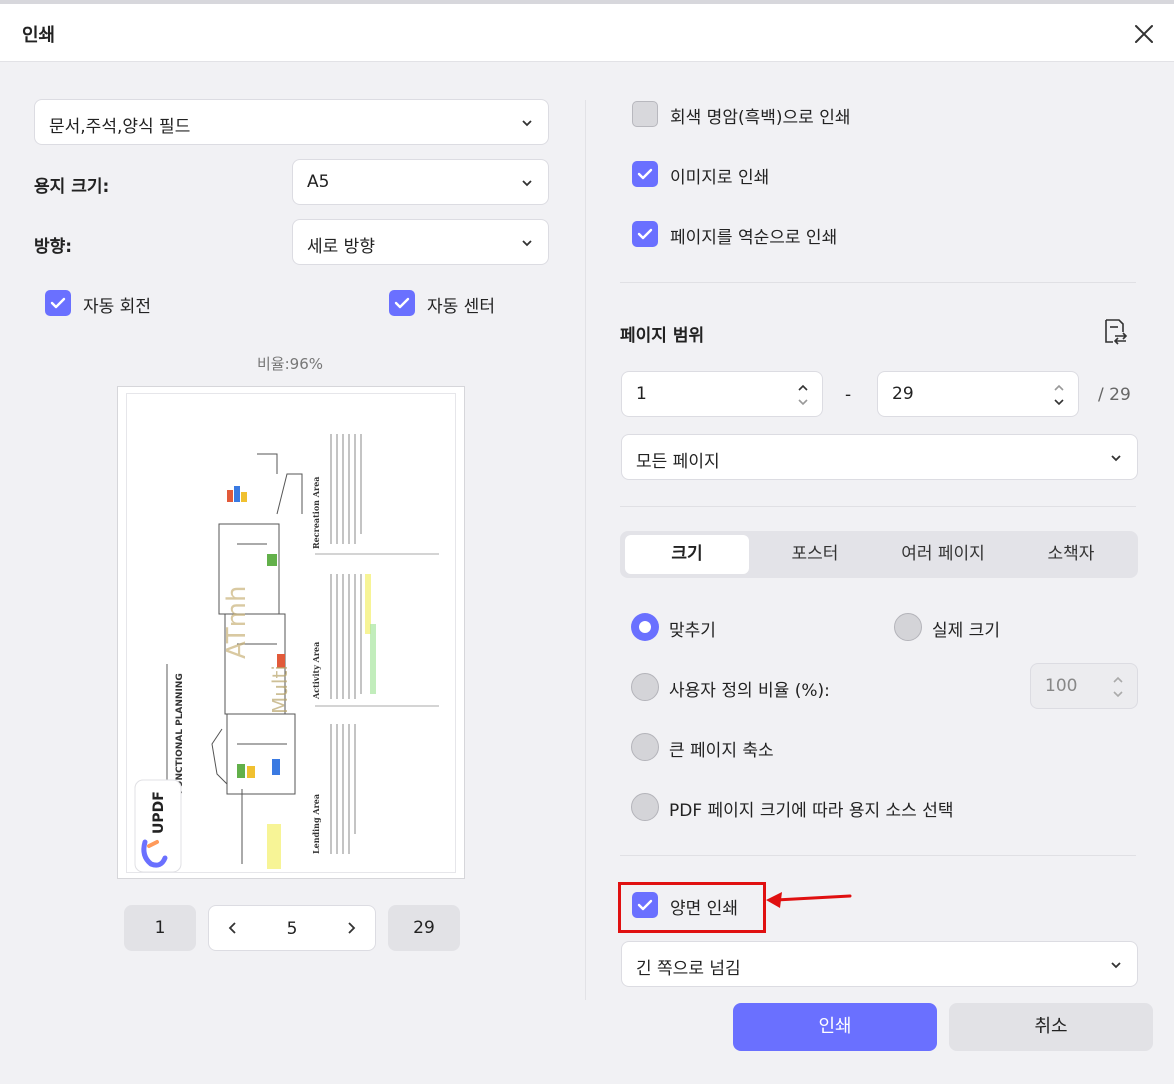 Image resolution: width=1174 pixels, height=1084 pixels. I want to click on preview-logo-text: UPDF, so click(159, 812).